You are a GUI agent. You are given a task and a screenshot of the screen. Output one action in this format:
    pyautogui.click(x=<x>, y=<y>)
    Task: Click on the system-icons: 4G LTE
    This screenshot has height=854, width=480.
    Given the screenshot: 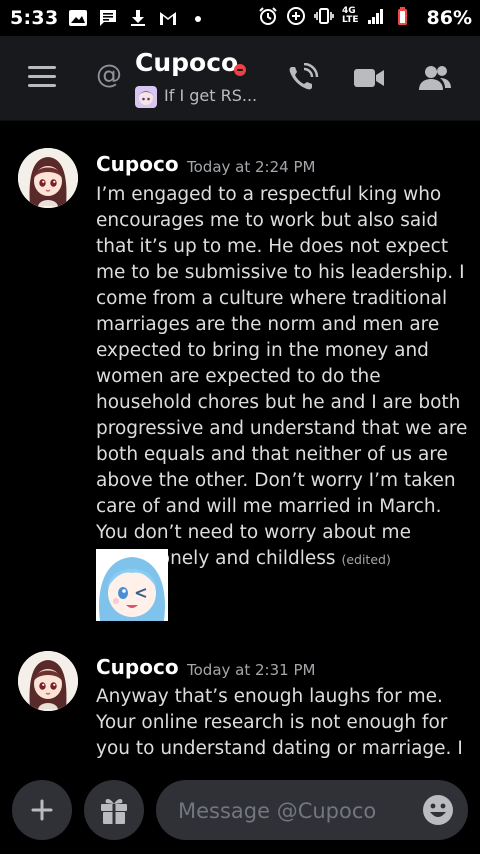 What is the action you would take?
    pyautogui.click(x=336, y=16)
    